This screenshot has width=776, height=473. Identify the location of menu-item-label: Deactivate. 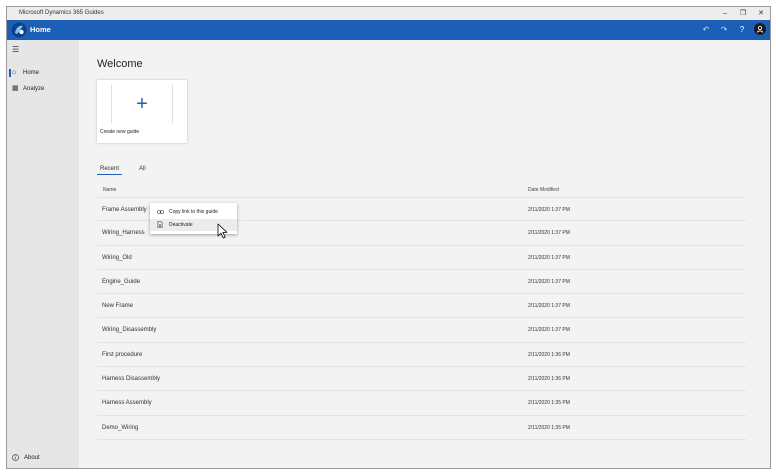
(181, 225).